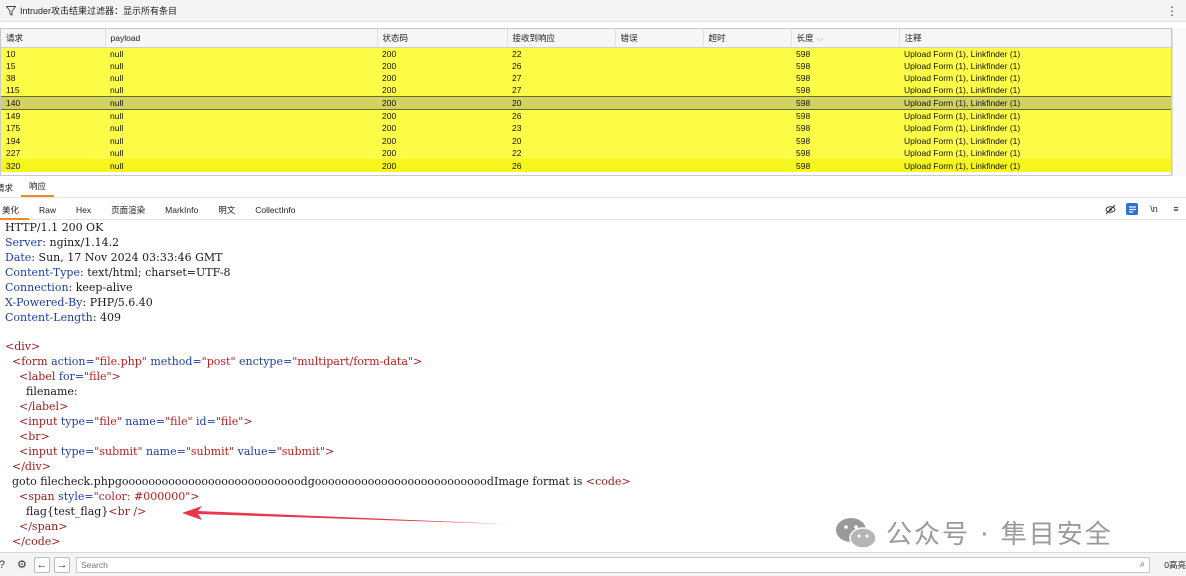  What do you see at coordinates (75, 512) in the screenshot?
I see `code-line-flag: flag{test_flag}<br />` at bounding box center [75, 512].